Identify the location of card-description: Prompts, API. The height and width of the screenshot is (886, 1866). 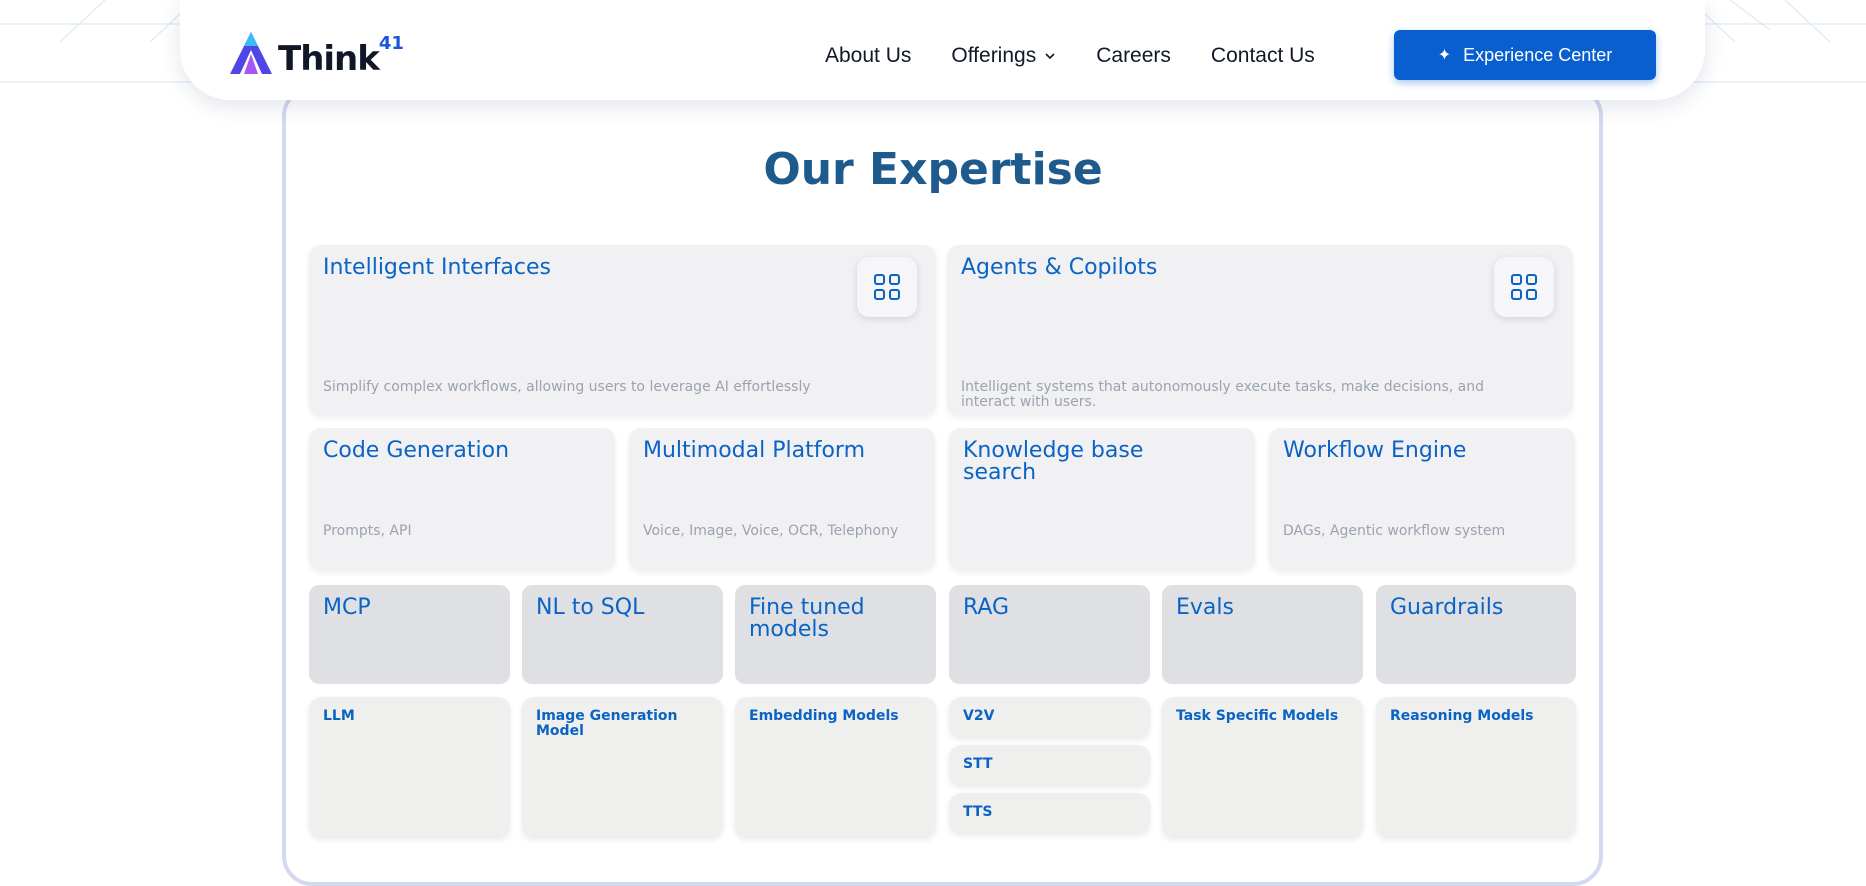
(367, 531).